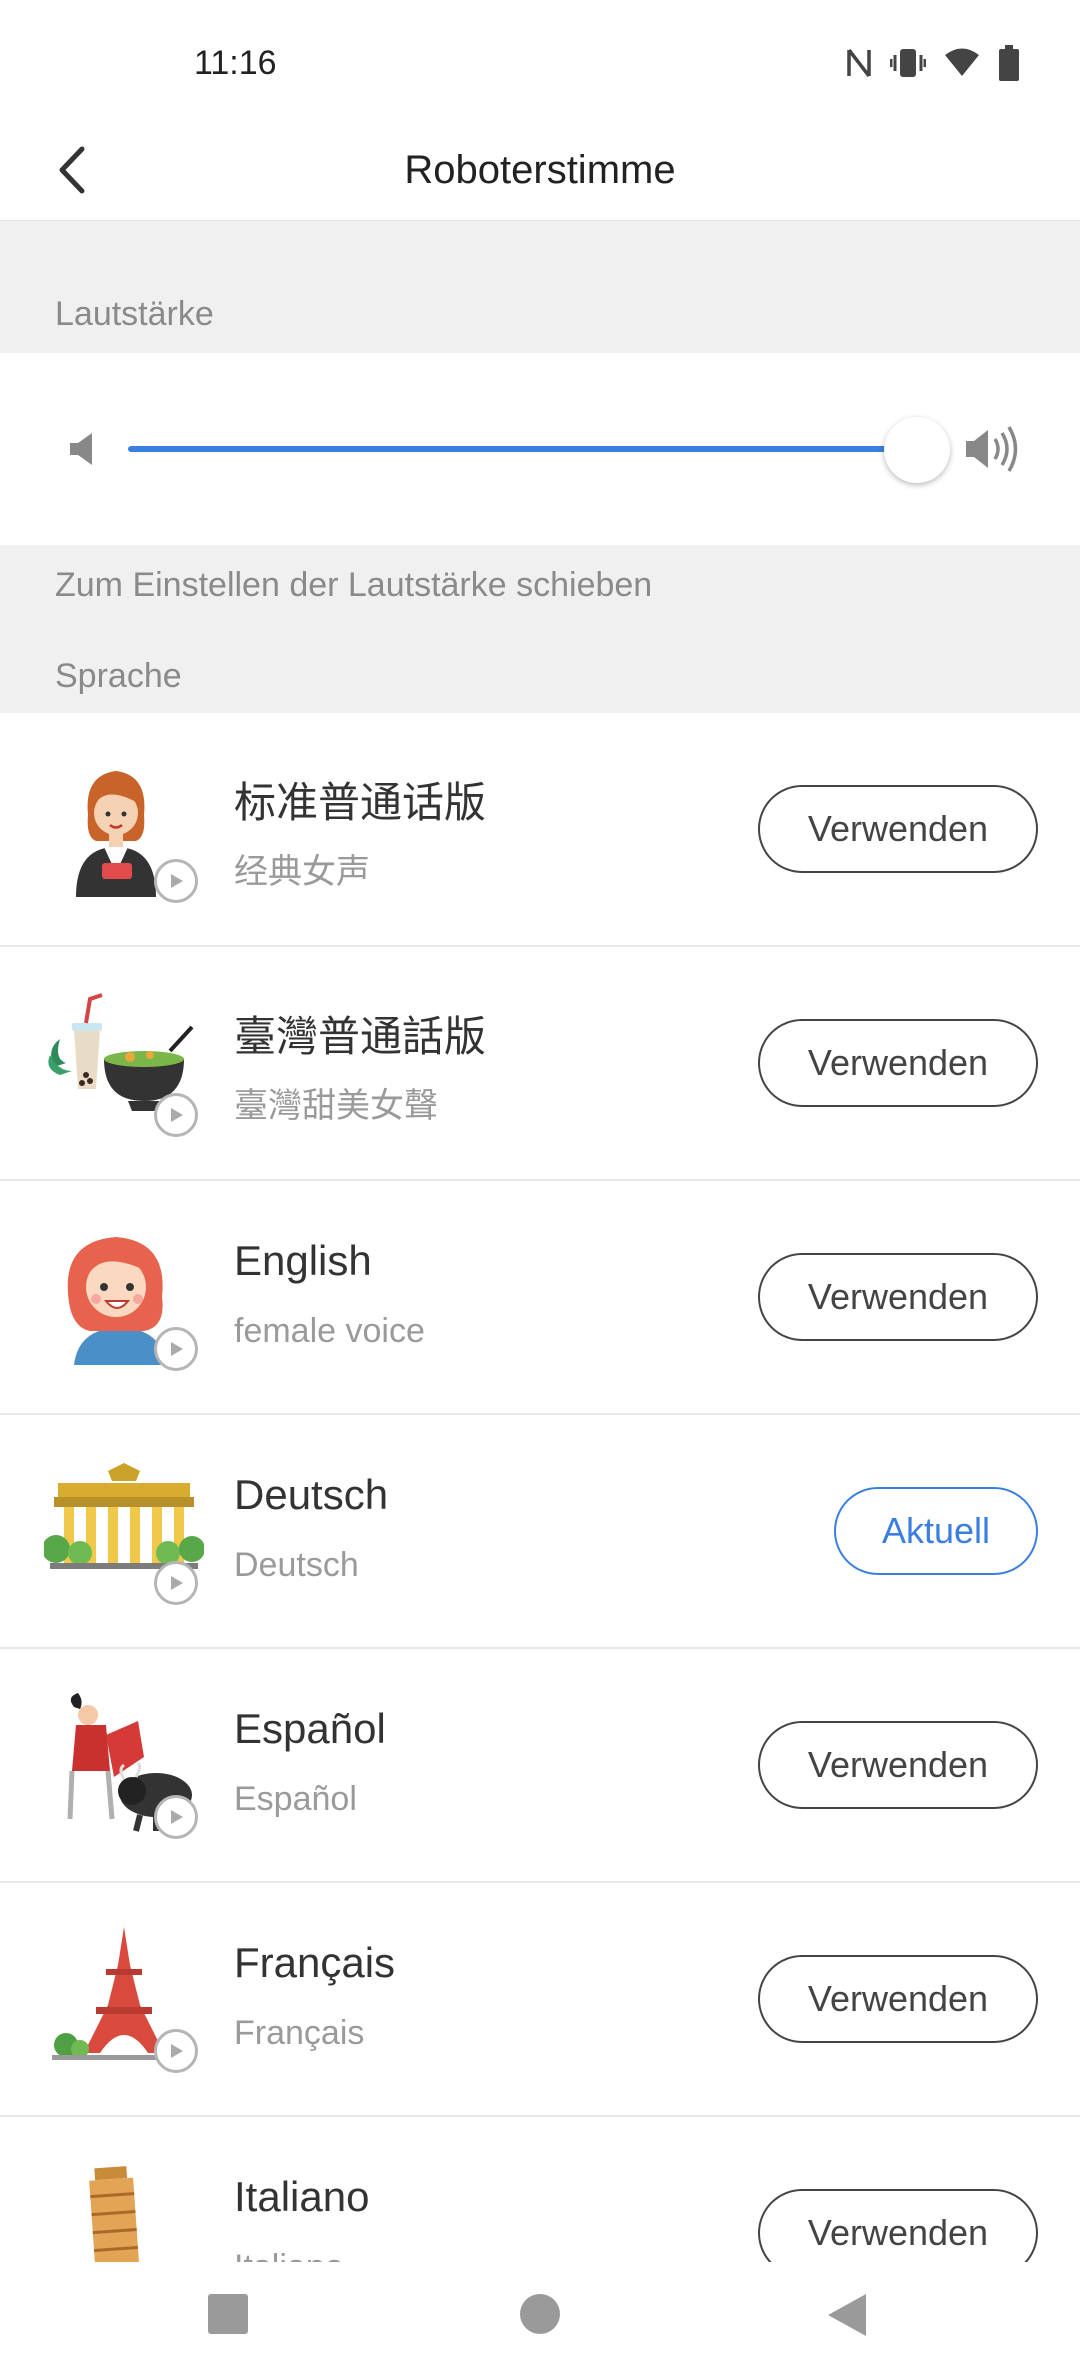 The width and height of the screenshot is (1080, 2376). I want to click on page-title: Roboterstimme, so click(540, 170).